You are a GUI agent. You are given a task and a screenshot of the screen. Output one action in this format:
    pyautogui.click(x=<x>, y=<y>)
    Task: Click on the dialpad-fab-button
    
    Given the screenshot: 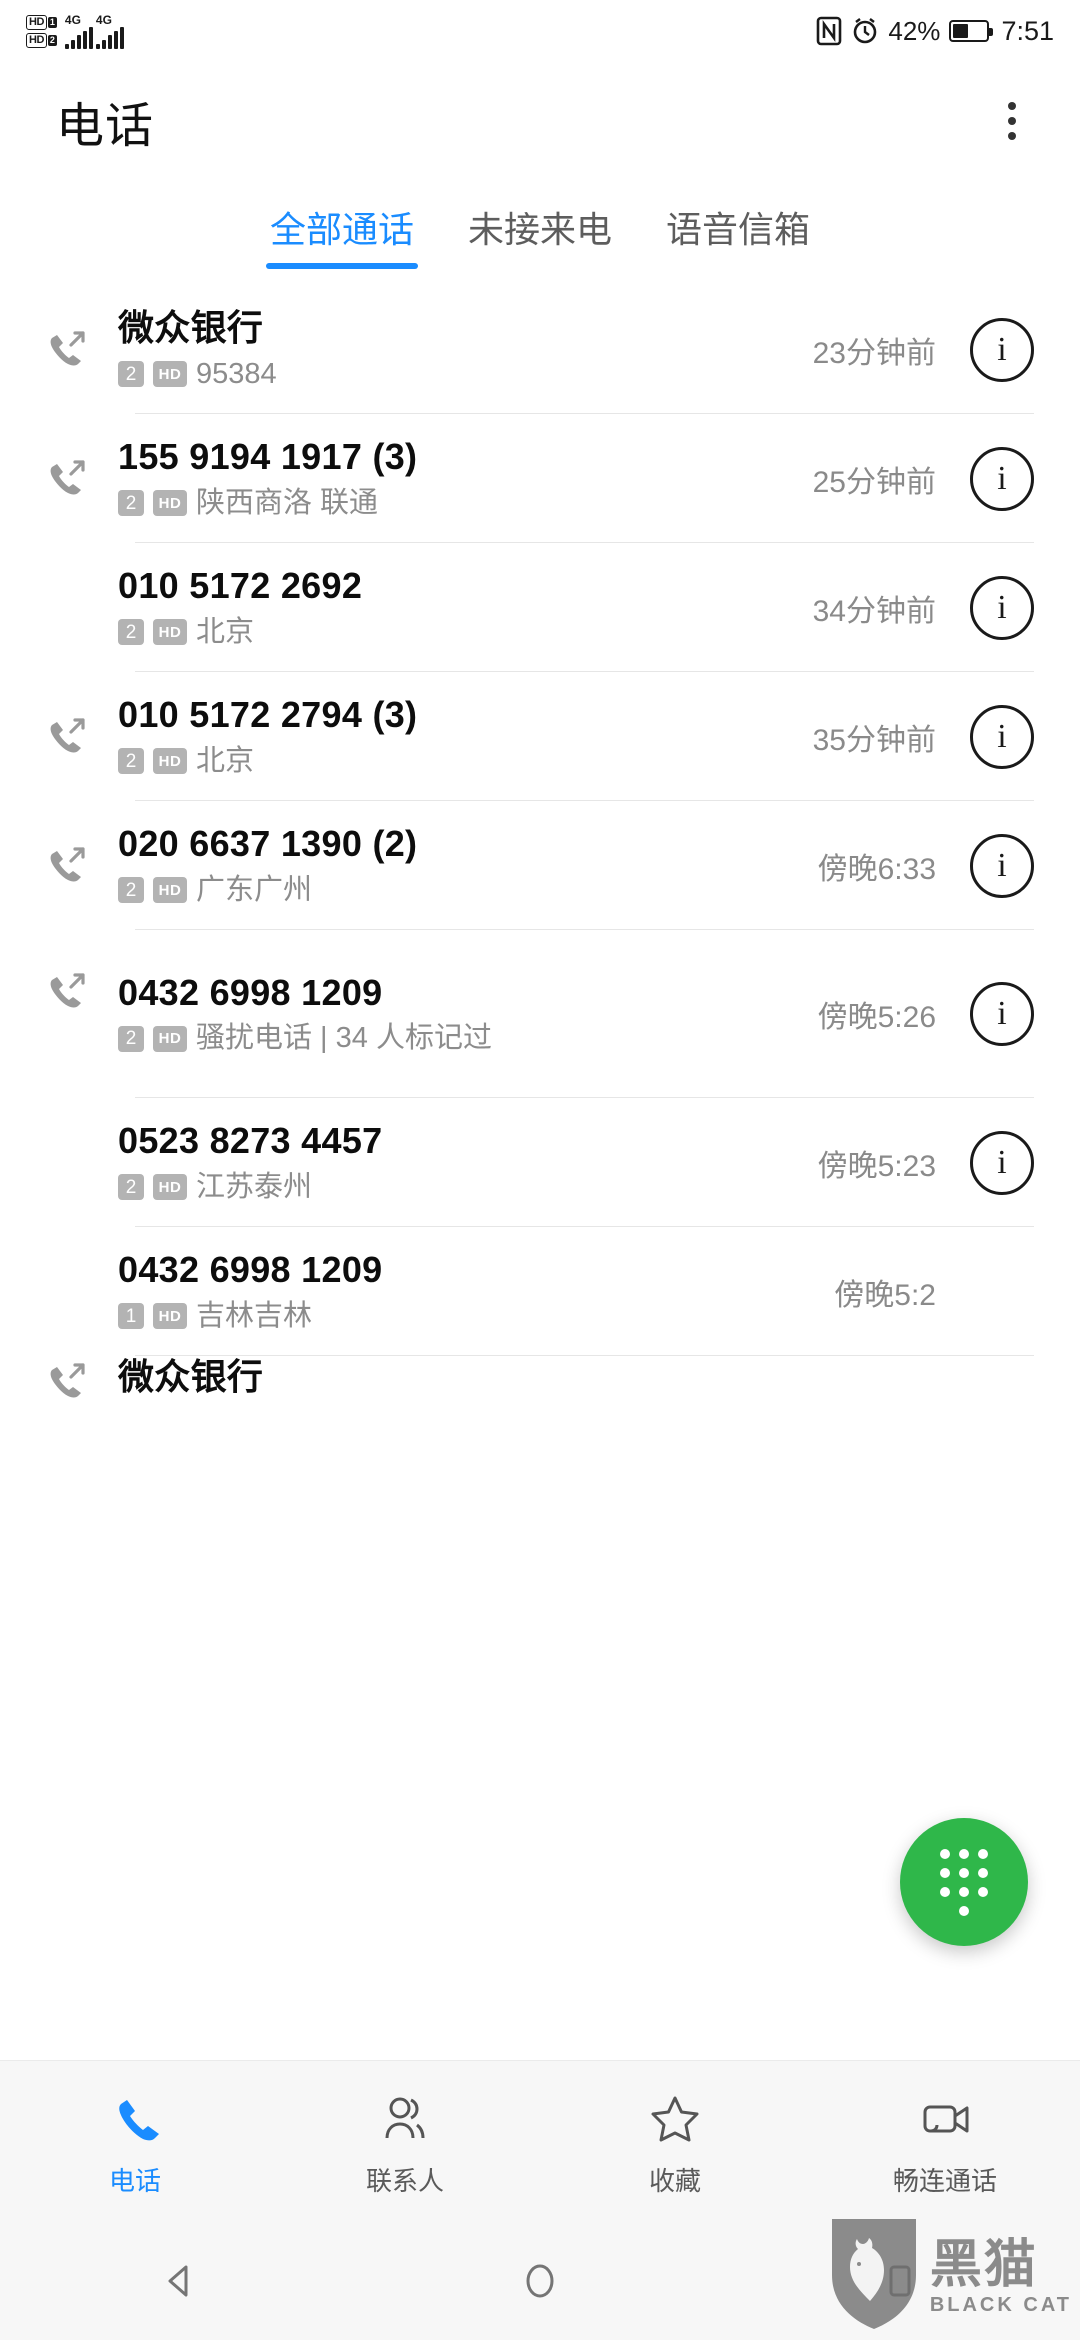 What is the action you would take?
    pyautogui.click(x=964, y=1882)
    